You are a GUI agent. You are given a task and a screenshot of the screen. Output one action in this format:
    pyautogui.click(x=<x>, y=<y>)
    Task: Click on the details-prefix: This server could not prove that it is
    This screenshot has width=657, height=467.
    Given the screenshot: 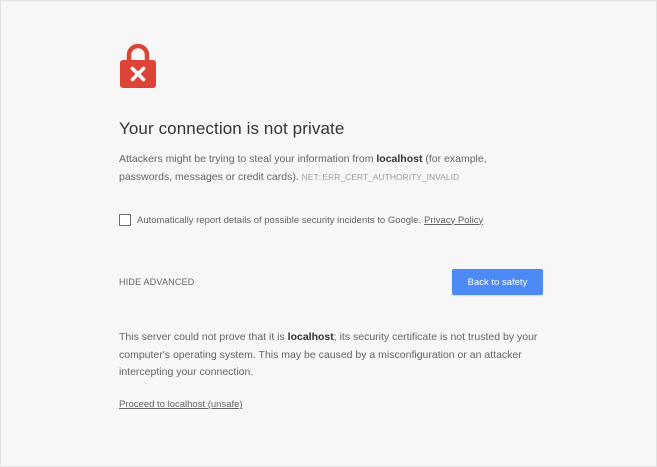 What is the action you would take?
    pyautogui.click(x=203, y=337)
    